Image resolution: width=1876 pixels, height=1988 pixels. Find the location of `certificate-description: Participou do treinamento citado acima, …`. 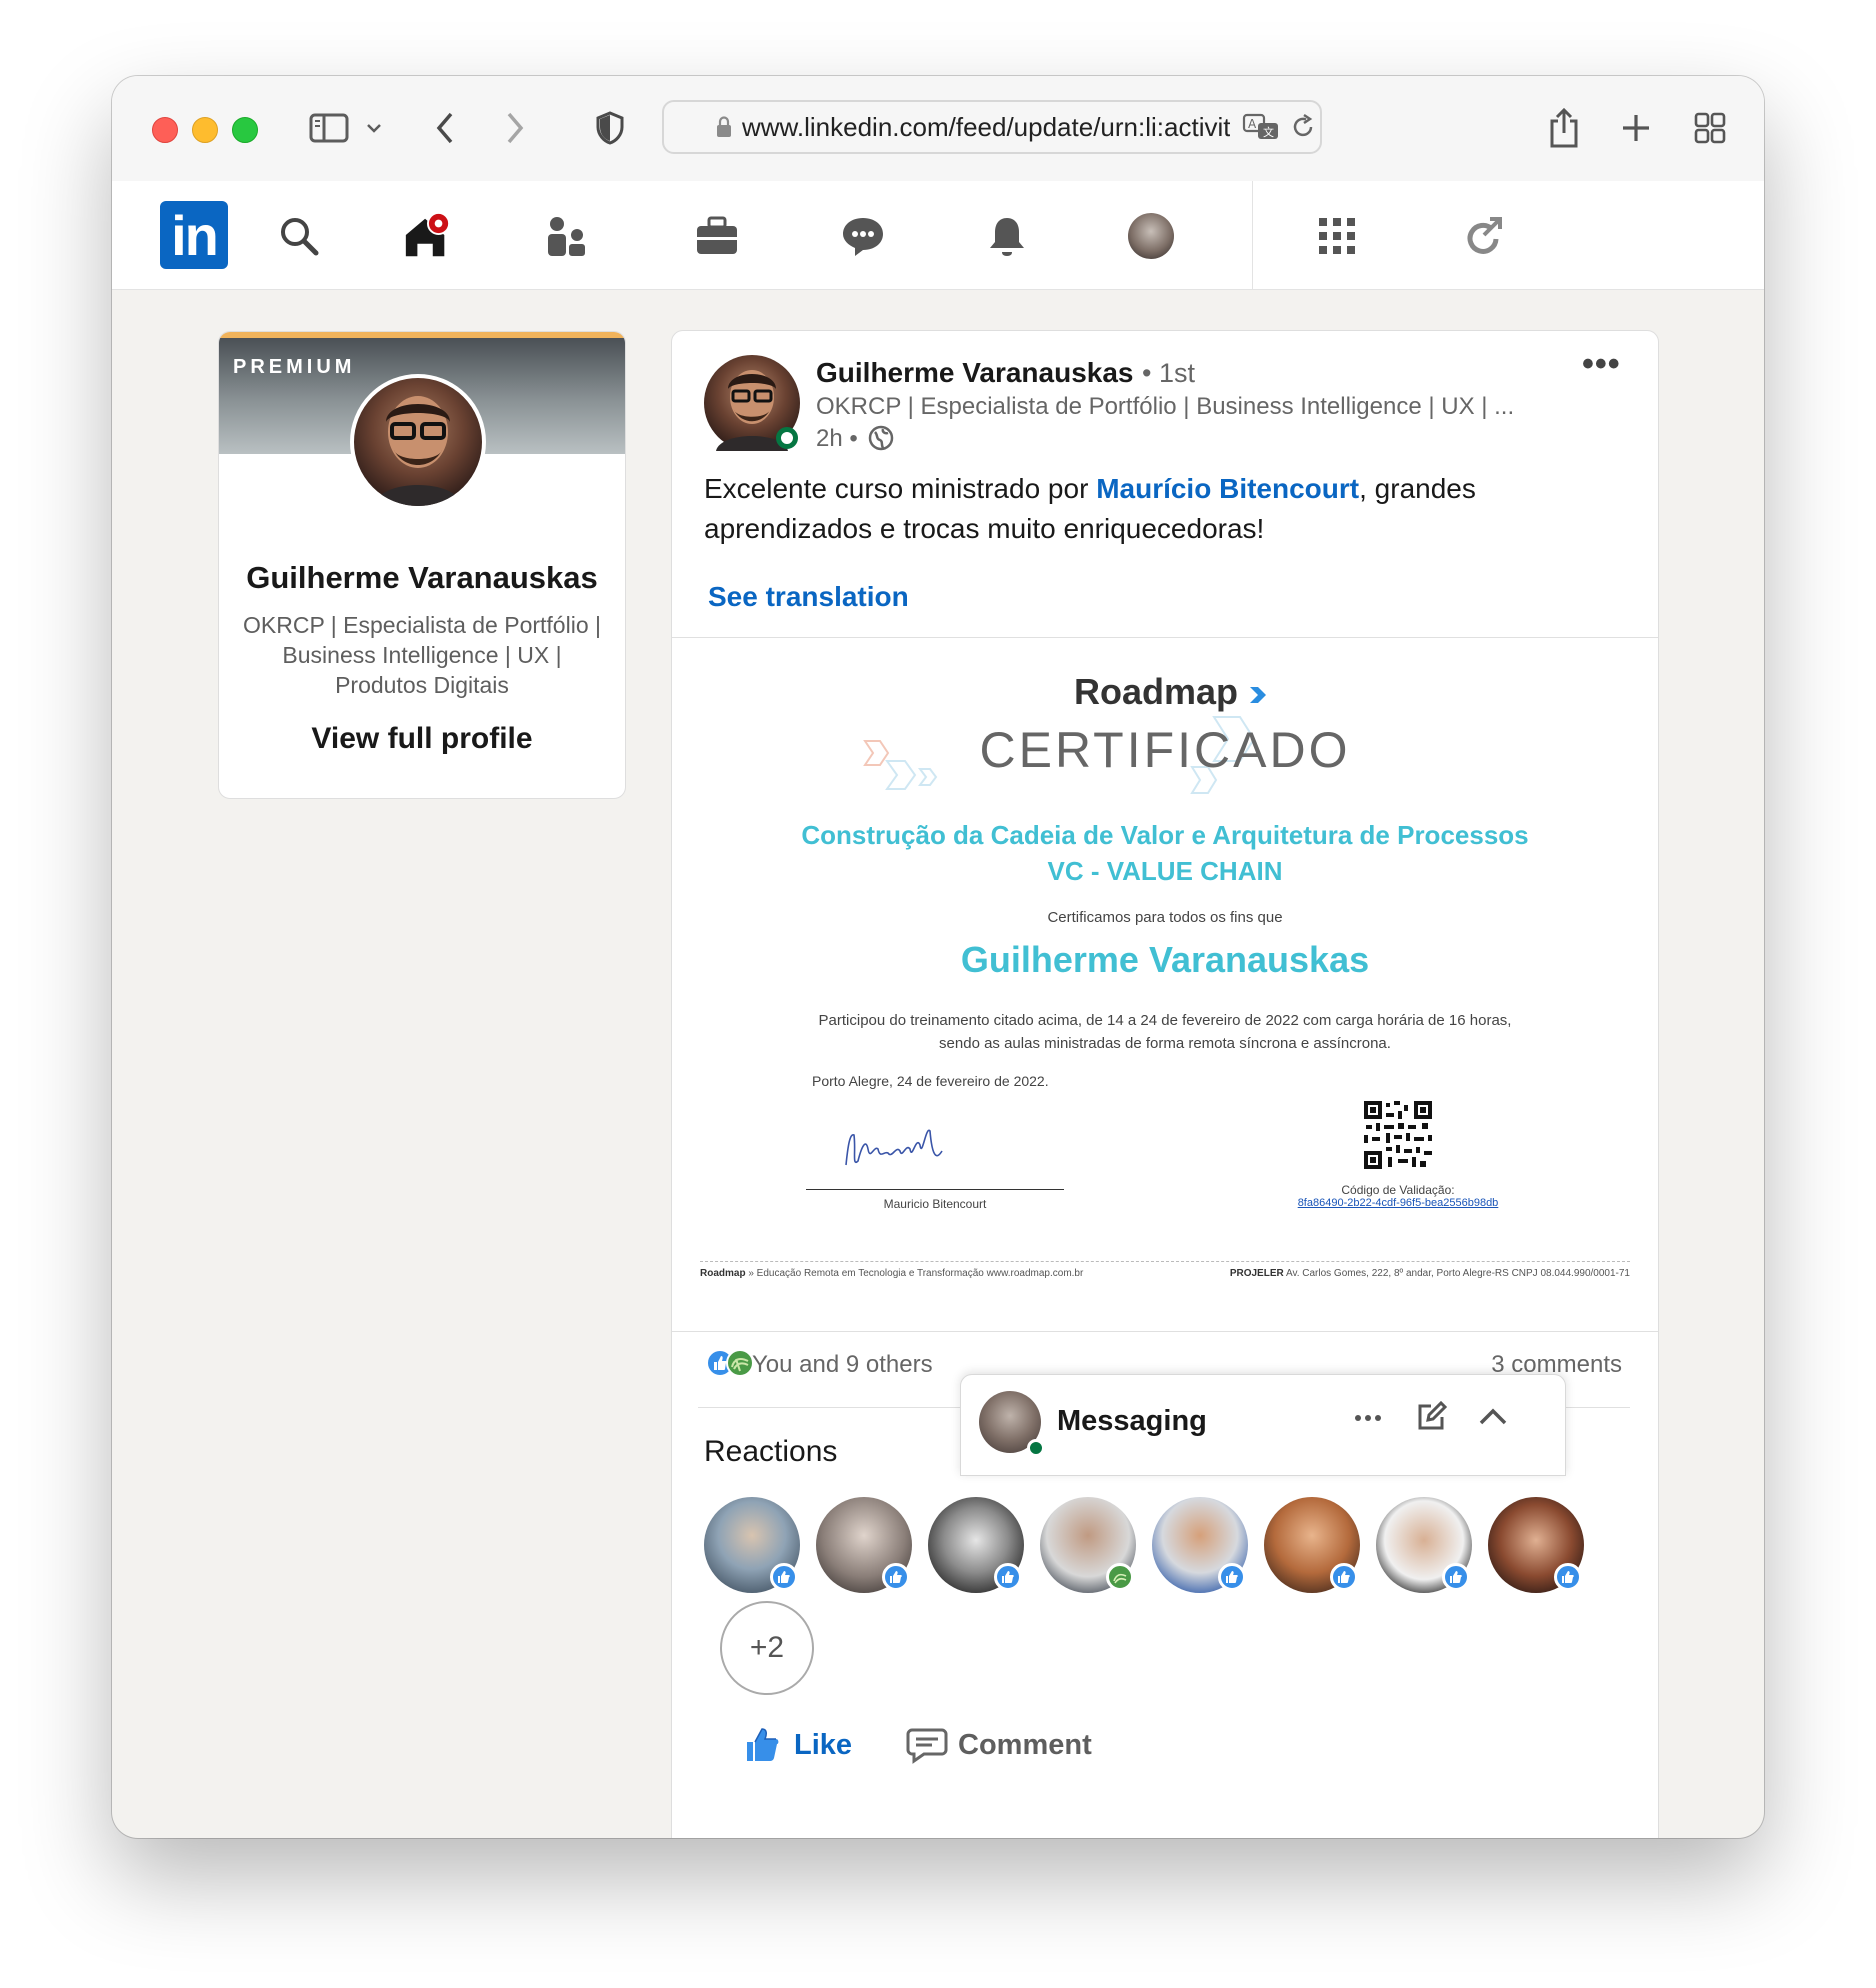

certificate-description: Participou do treinamento citado acima, … is located at coordinates (1165, 1032).